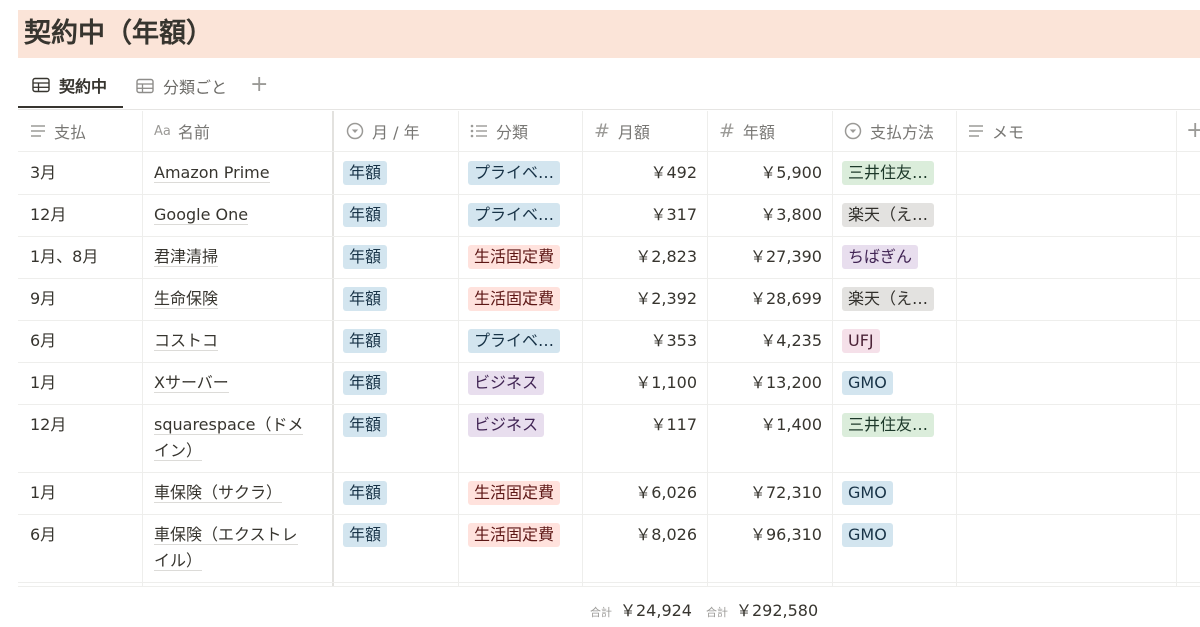  What do you see at coordinates (1066, 131) in the screenshot?
I see `column-header-memo: メモ` at bounding box center [1066, 131].